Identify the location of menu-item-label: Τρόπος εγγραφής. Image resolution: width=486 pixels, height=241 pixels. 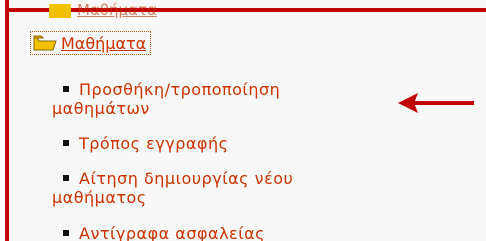
(154, 143).